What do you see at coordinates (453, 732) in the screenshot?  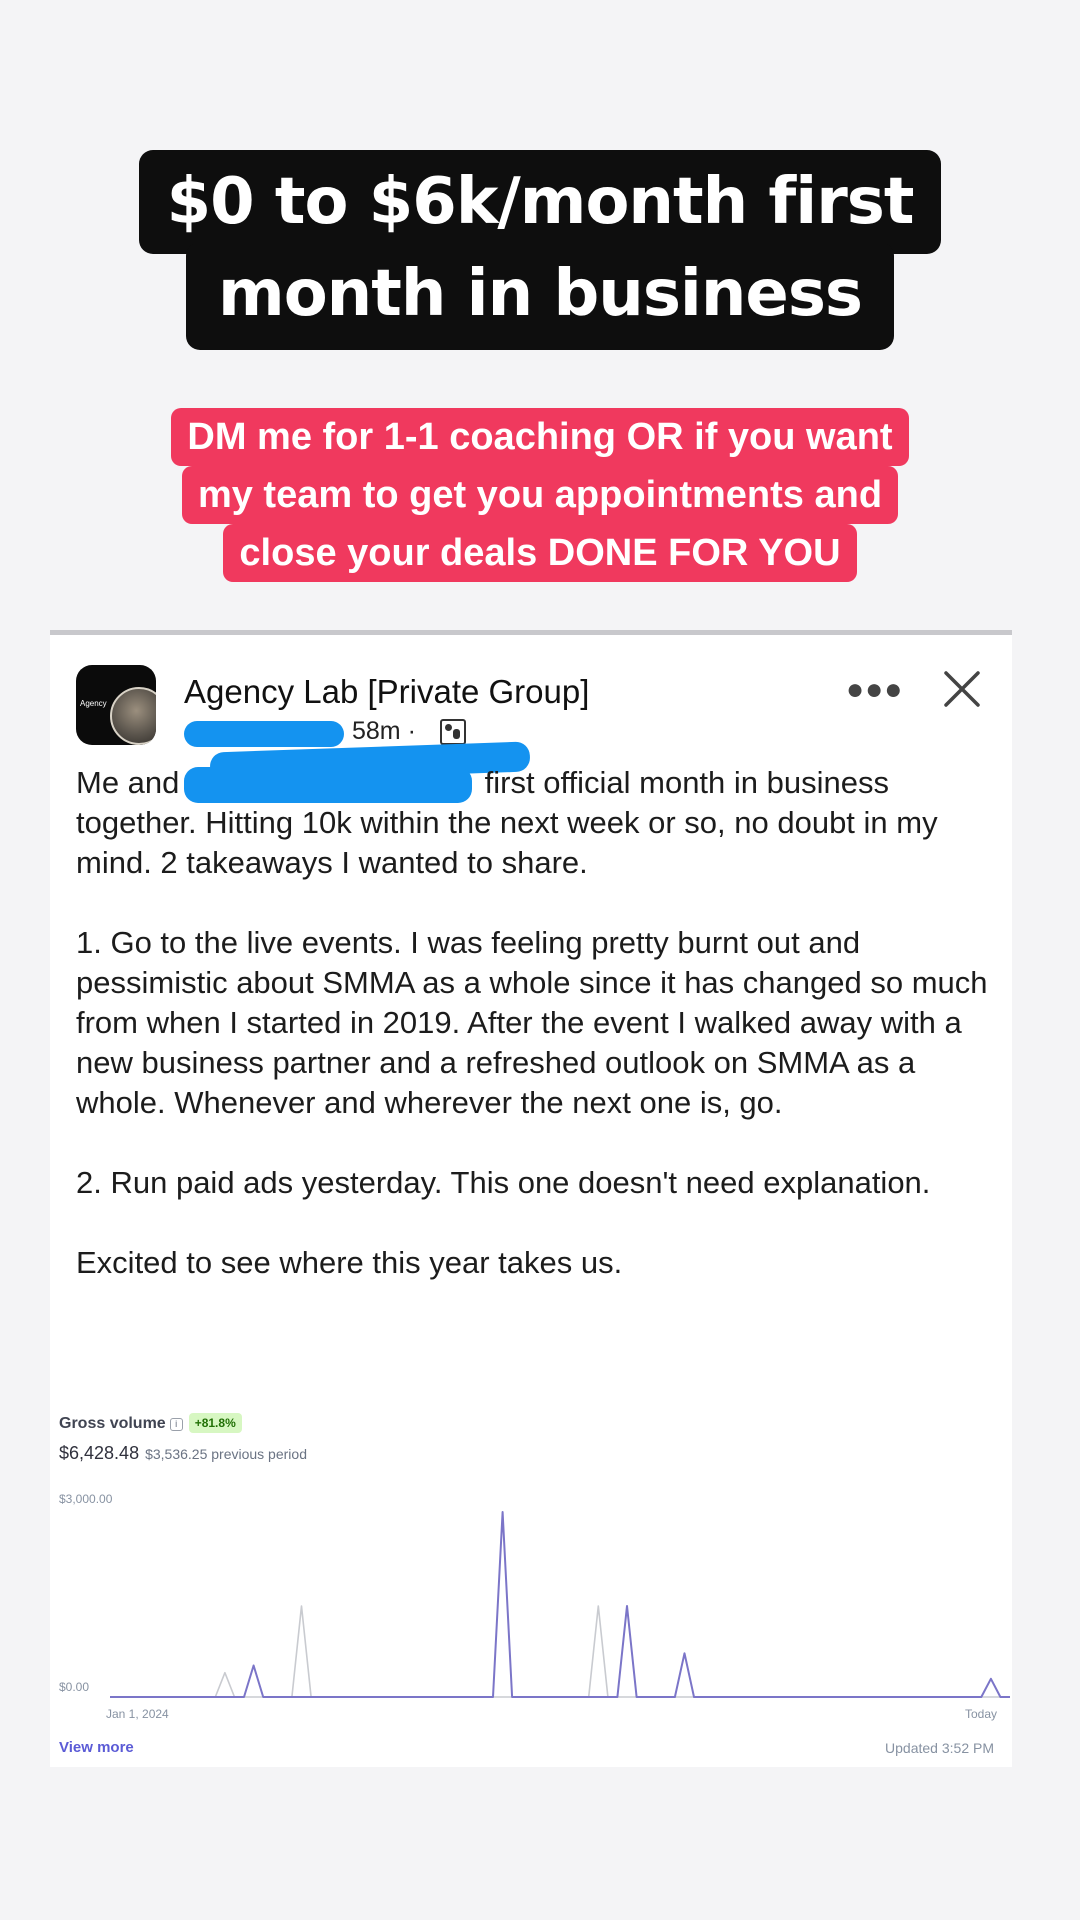 I see `group-privacy-icon` at bounding box center [453, 732].